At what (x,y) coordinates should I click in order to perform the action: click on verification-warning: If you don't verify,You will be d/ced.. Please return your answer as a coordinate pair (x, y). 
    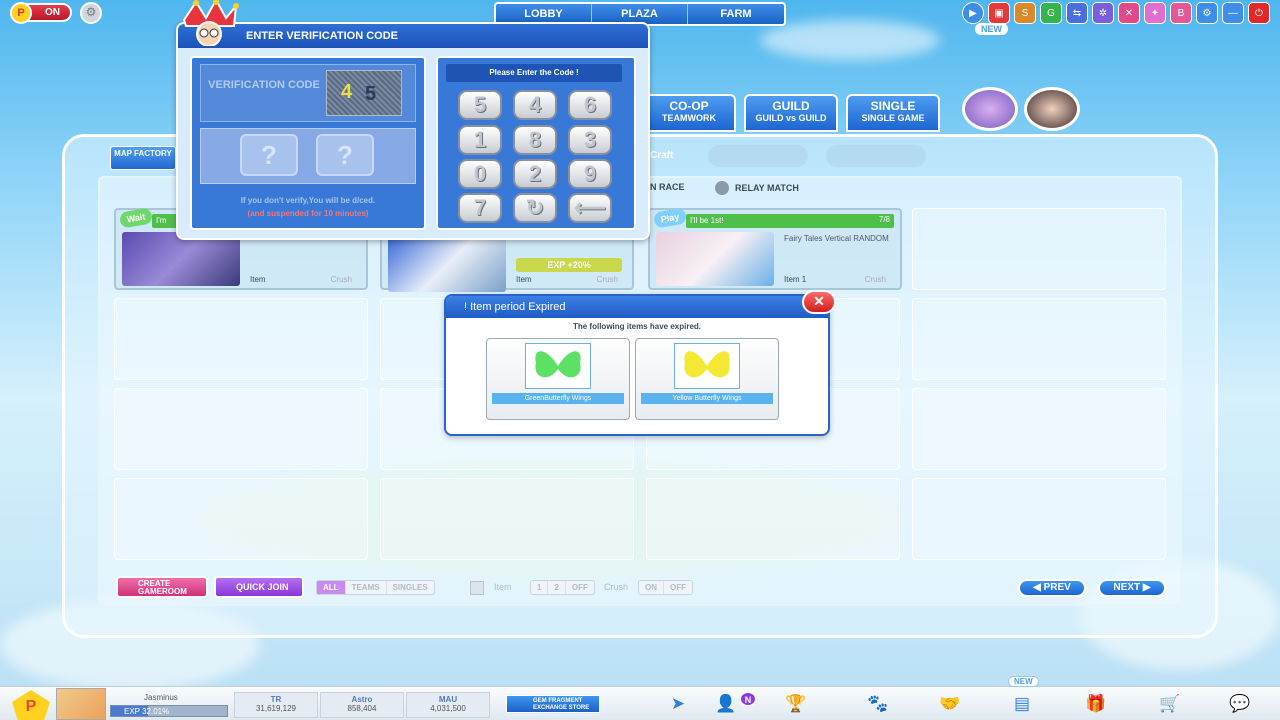
    Looking at the image, I should click on (308, 200).